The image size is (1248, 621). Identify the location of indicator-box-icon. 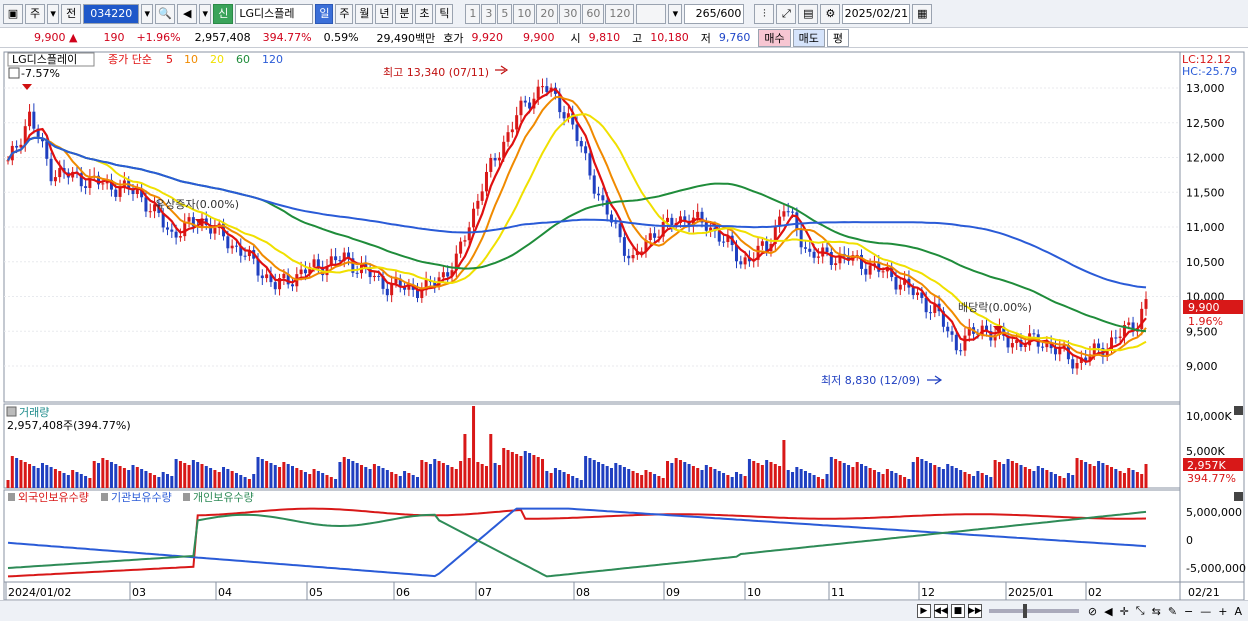
(14, 73).